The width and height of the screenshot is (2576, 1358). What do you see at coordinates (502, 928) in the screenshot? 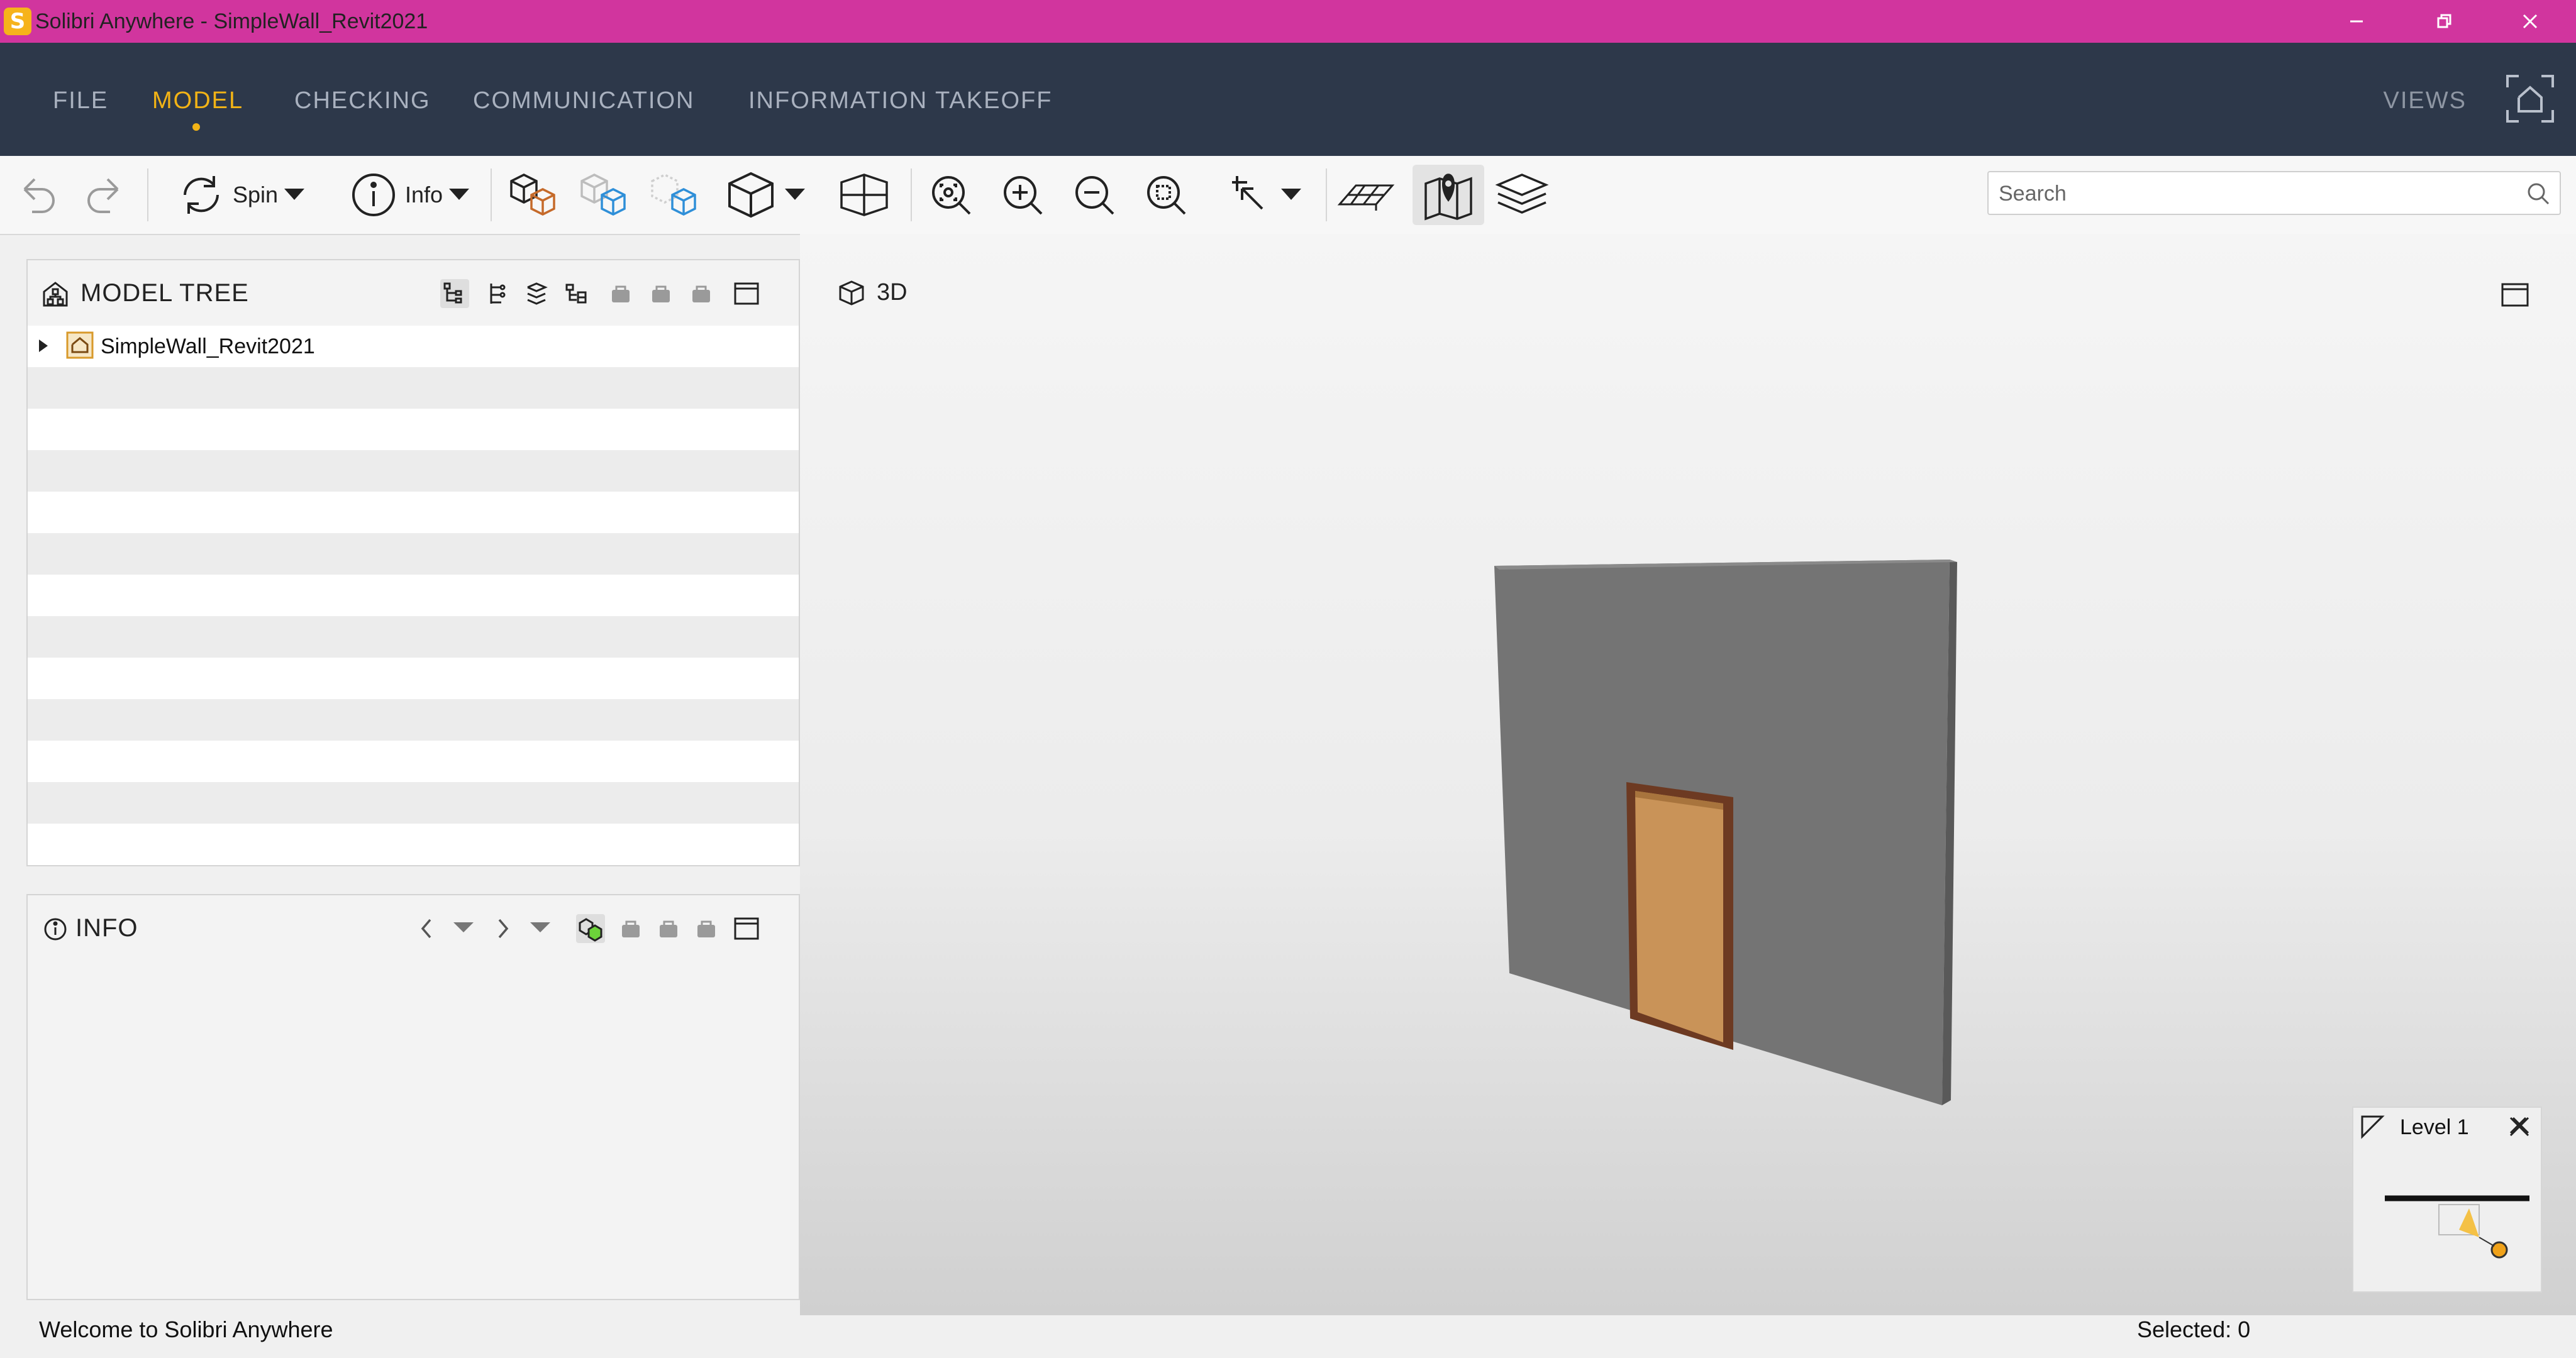
I see `next-button` at bounding box center [502, 928].